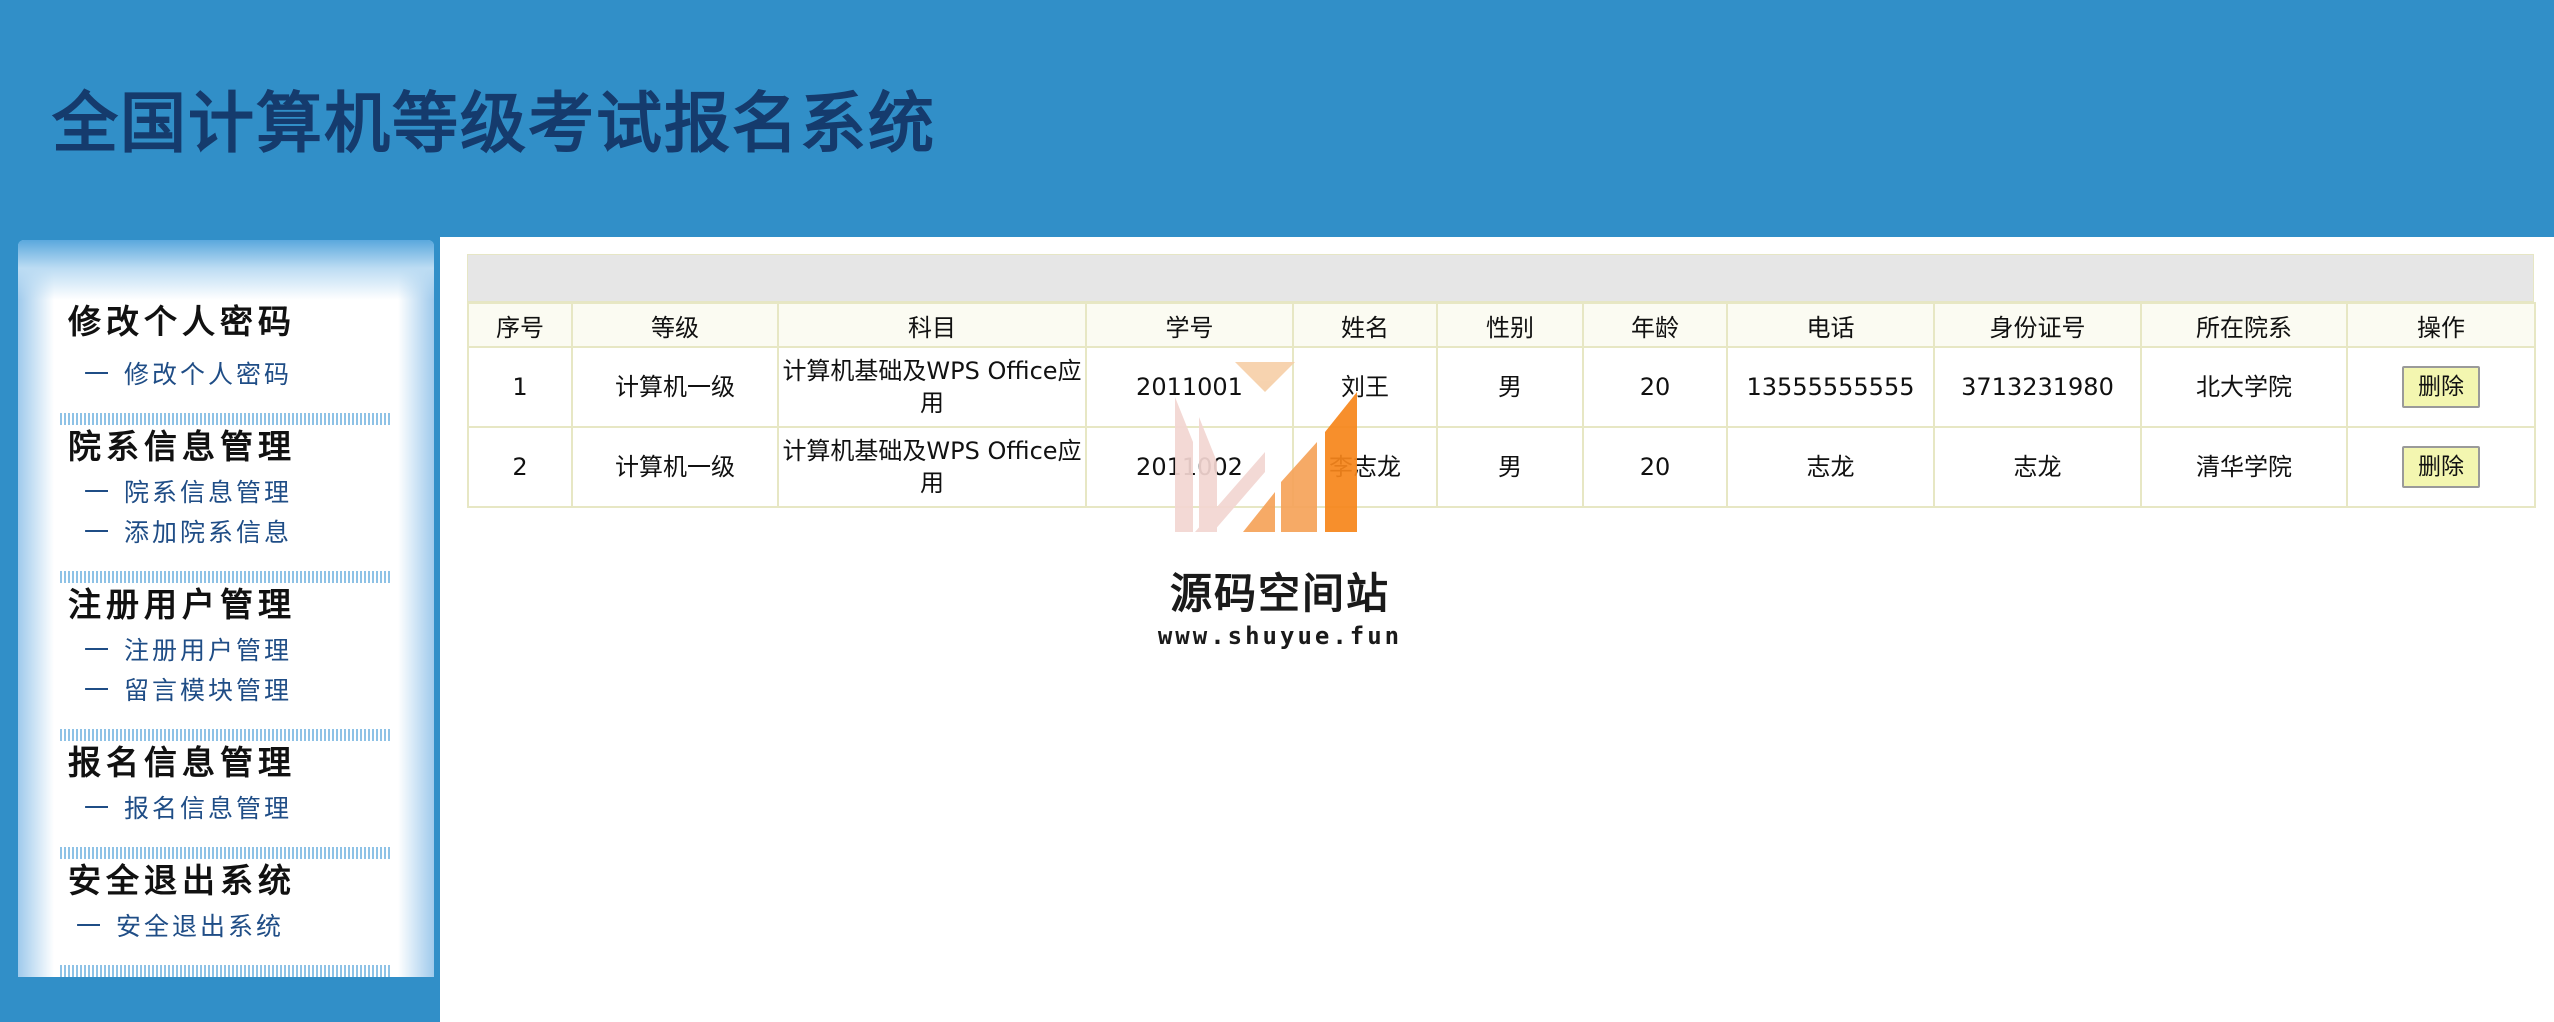  What do you see at coordinates (520, 325) in the screenshot?
I see `column-header-index: 序号` at bounding box center [520, 325].